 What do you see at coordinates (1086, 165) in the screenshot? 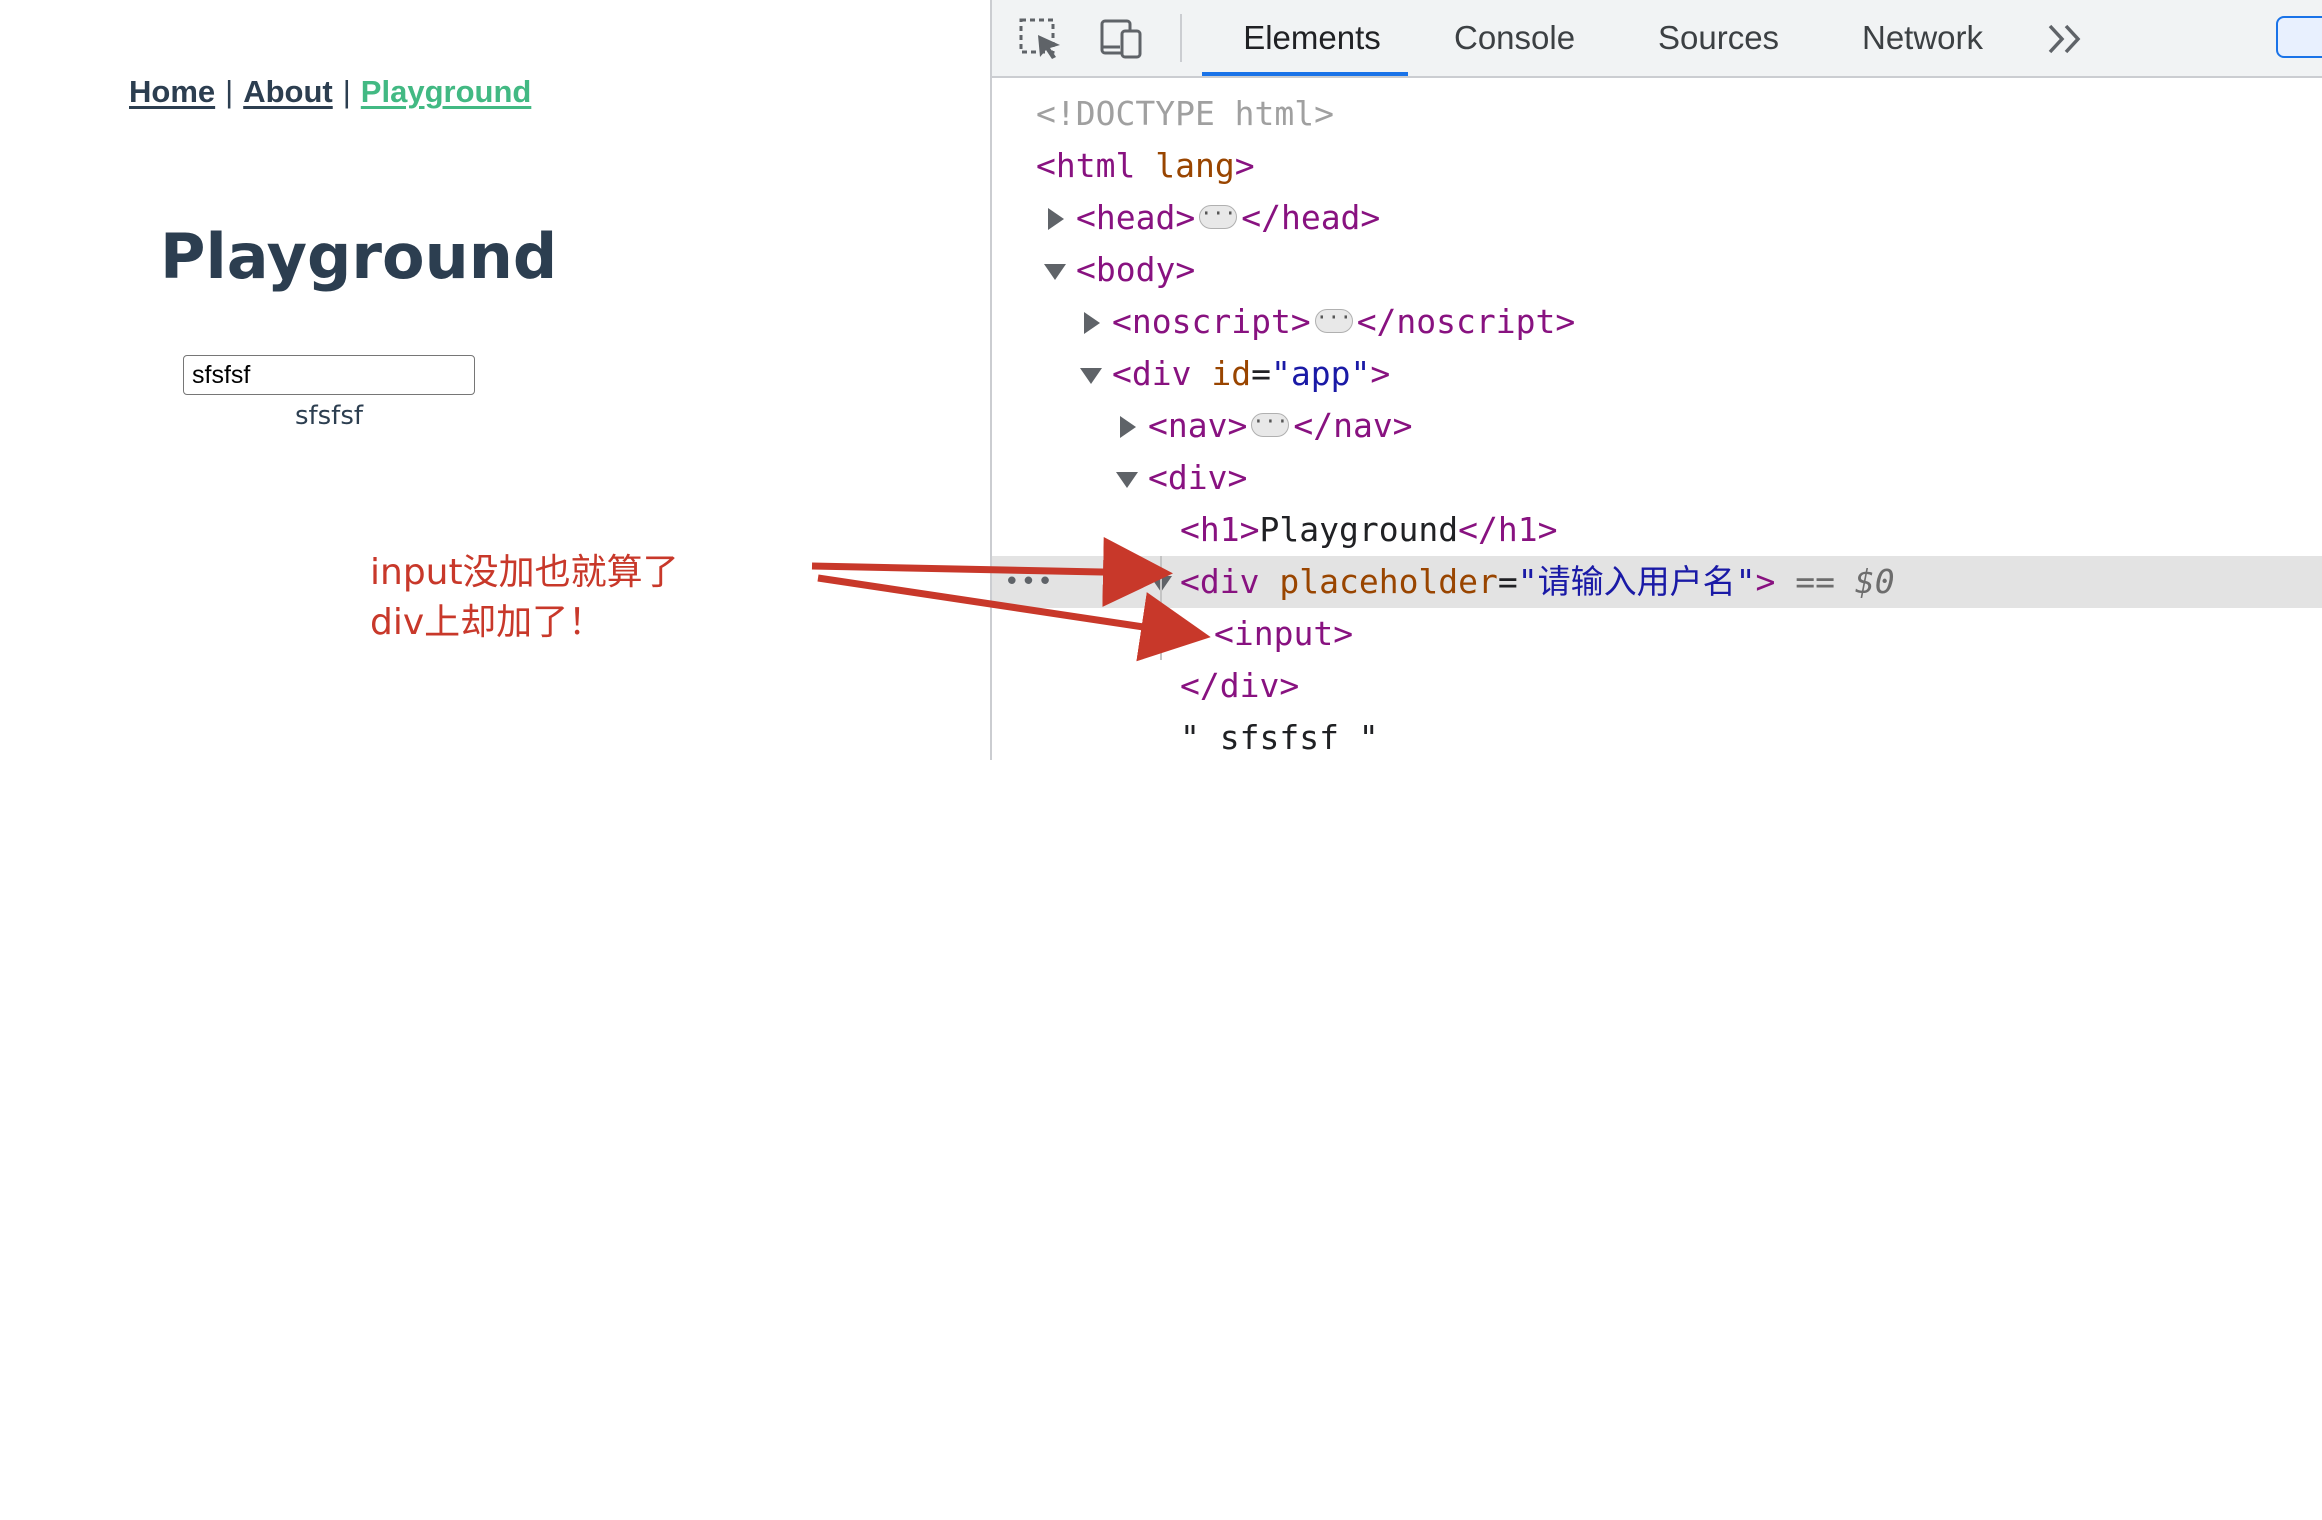
I see `html-open-tag: <html` at bounding box center [1086, 165].